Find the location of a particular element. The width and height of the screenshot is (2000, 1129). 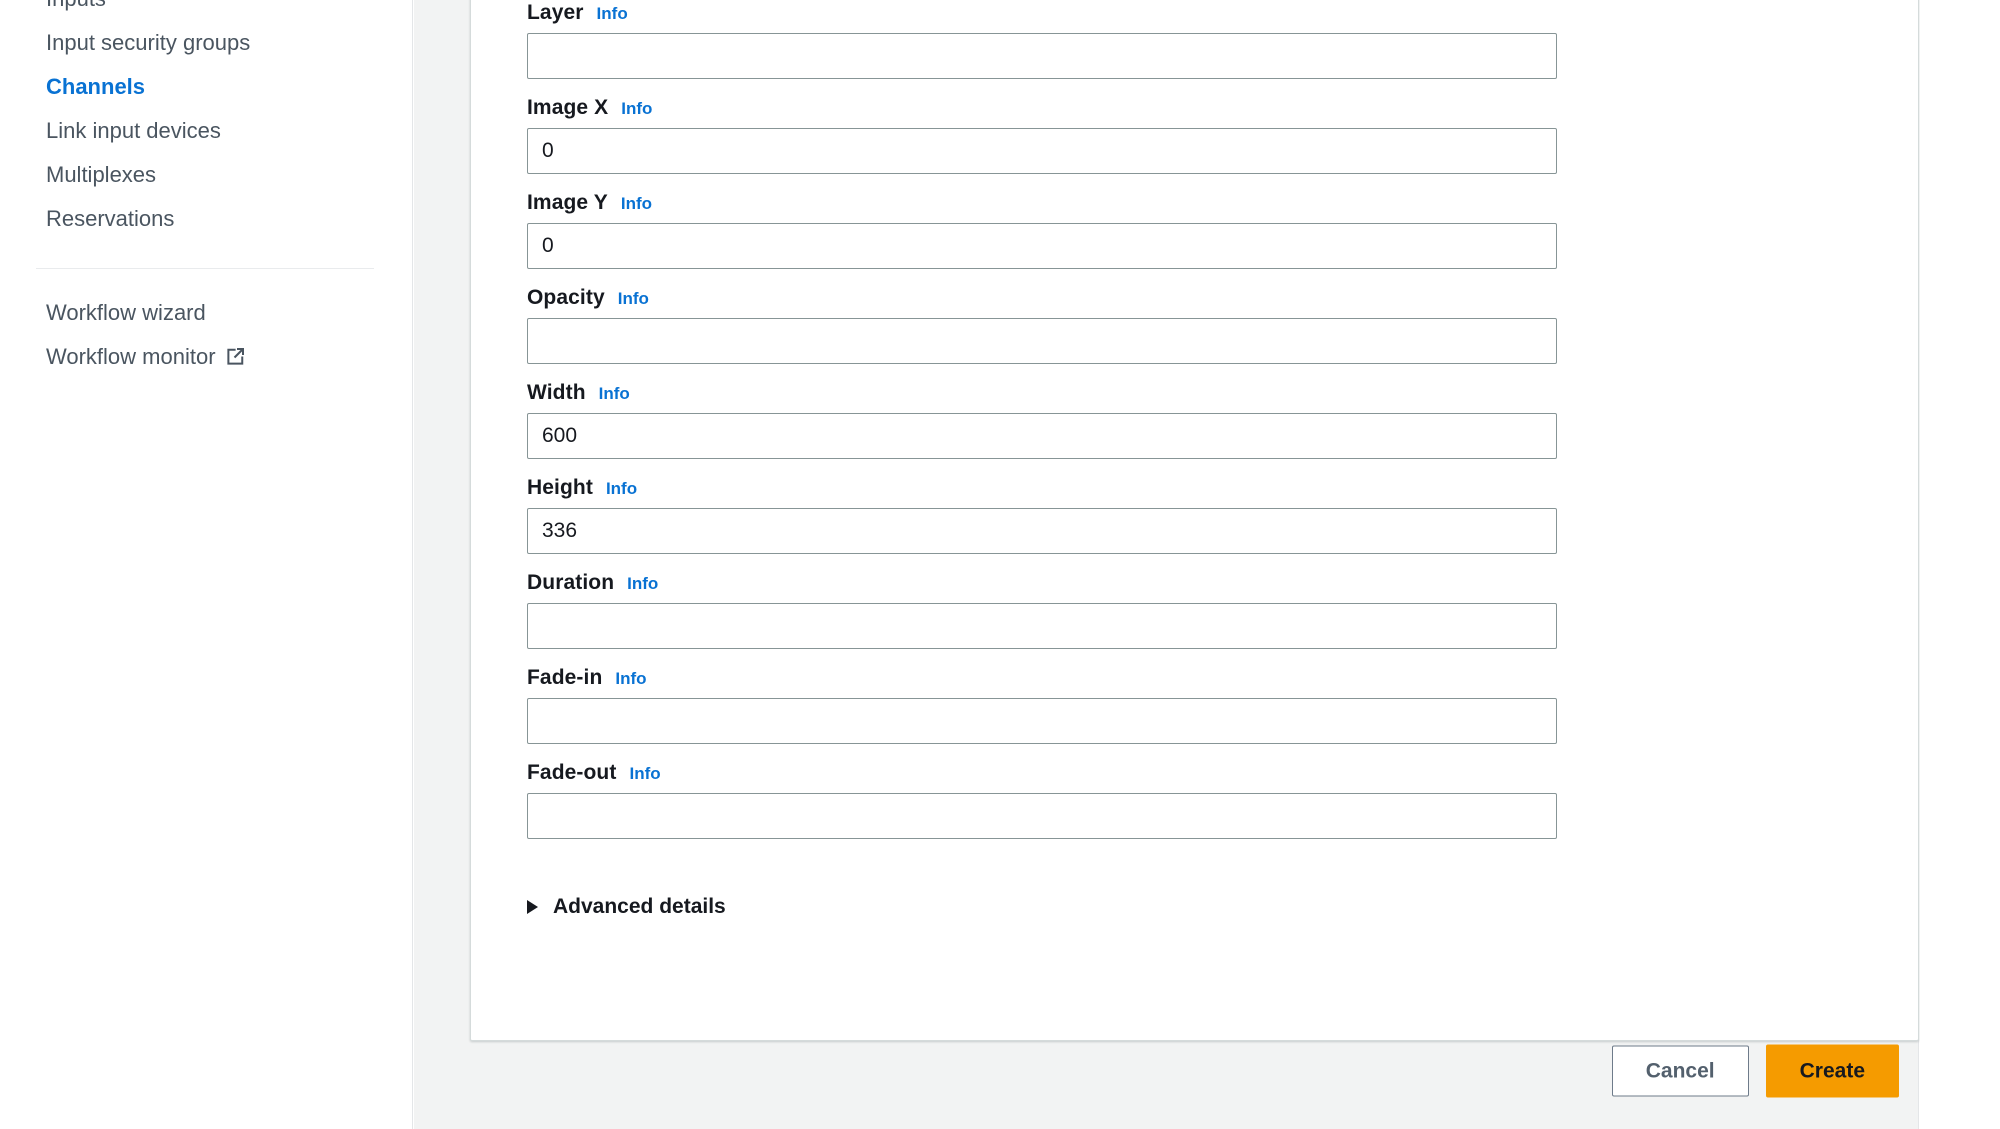

image-y-info-link: Info is located at coordinates (636, 204).